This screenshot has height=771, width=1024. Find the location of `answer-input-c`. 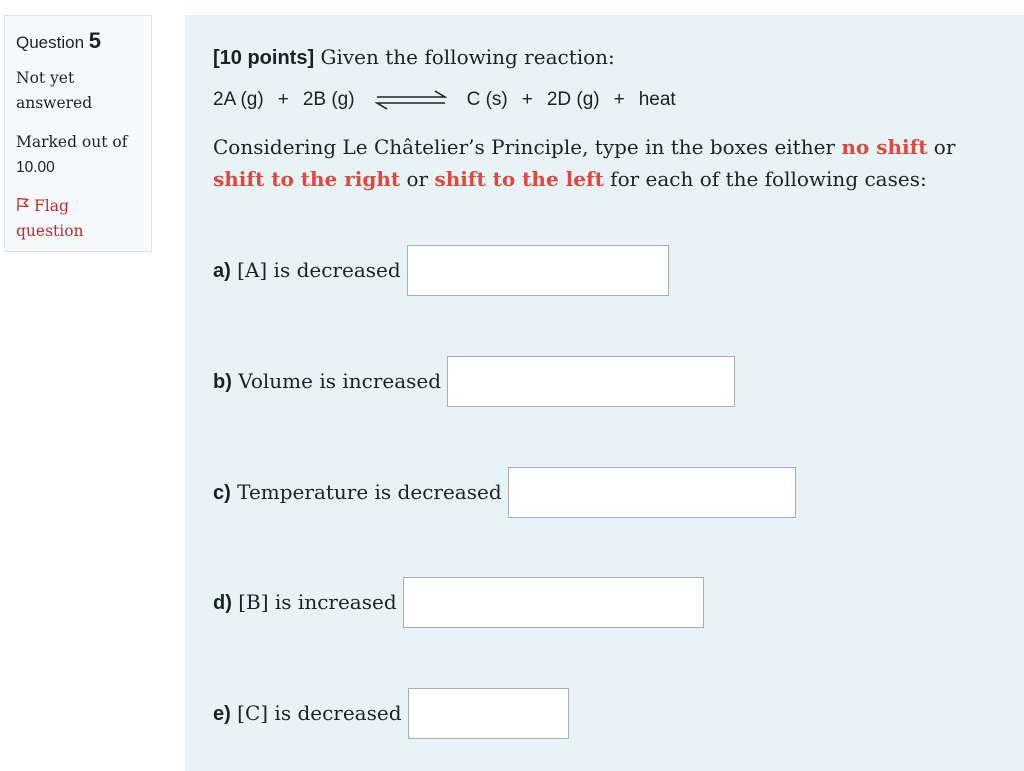

answer-input-c is located at coordinates (651, 492).